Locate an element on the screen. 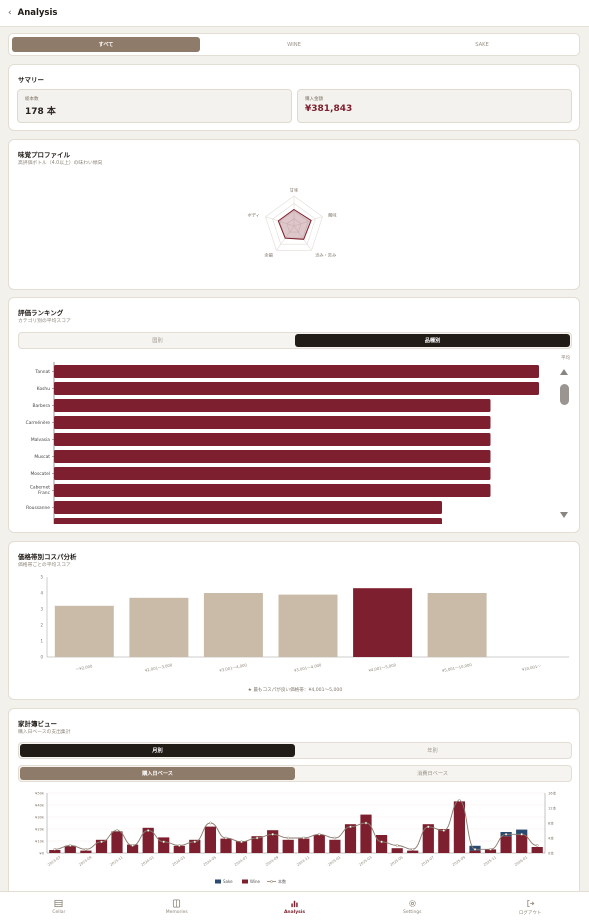 The image size is (589, 922). chart-icon is located at coordinates (294, 904).